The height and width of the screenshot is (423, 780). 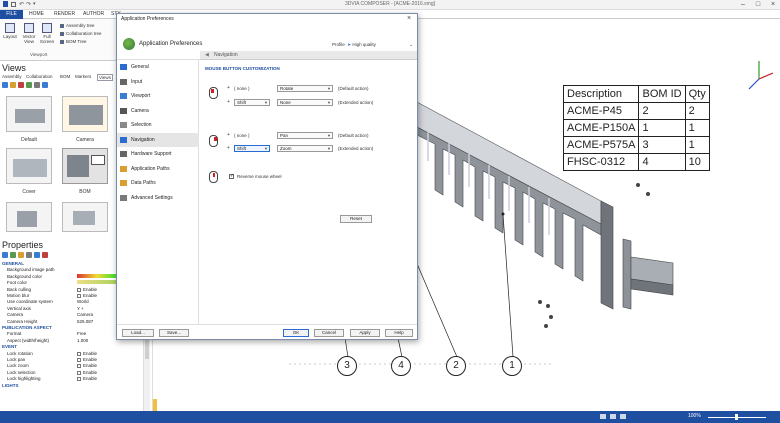 What do you see at coordinates (623, 416) in the screenshot?
I see `render-mode-icon` at bounding box center [623, 416].